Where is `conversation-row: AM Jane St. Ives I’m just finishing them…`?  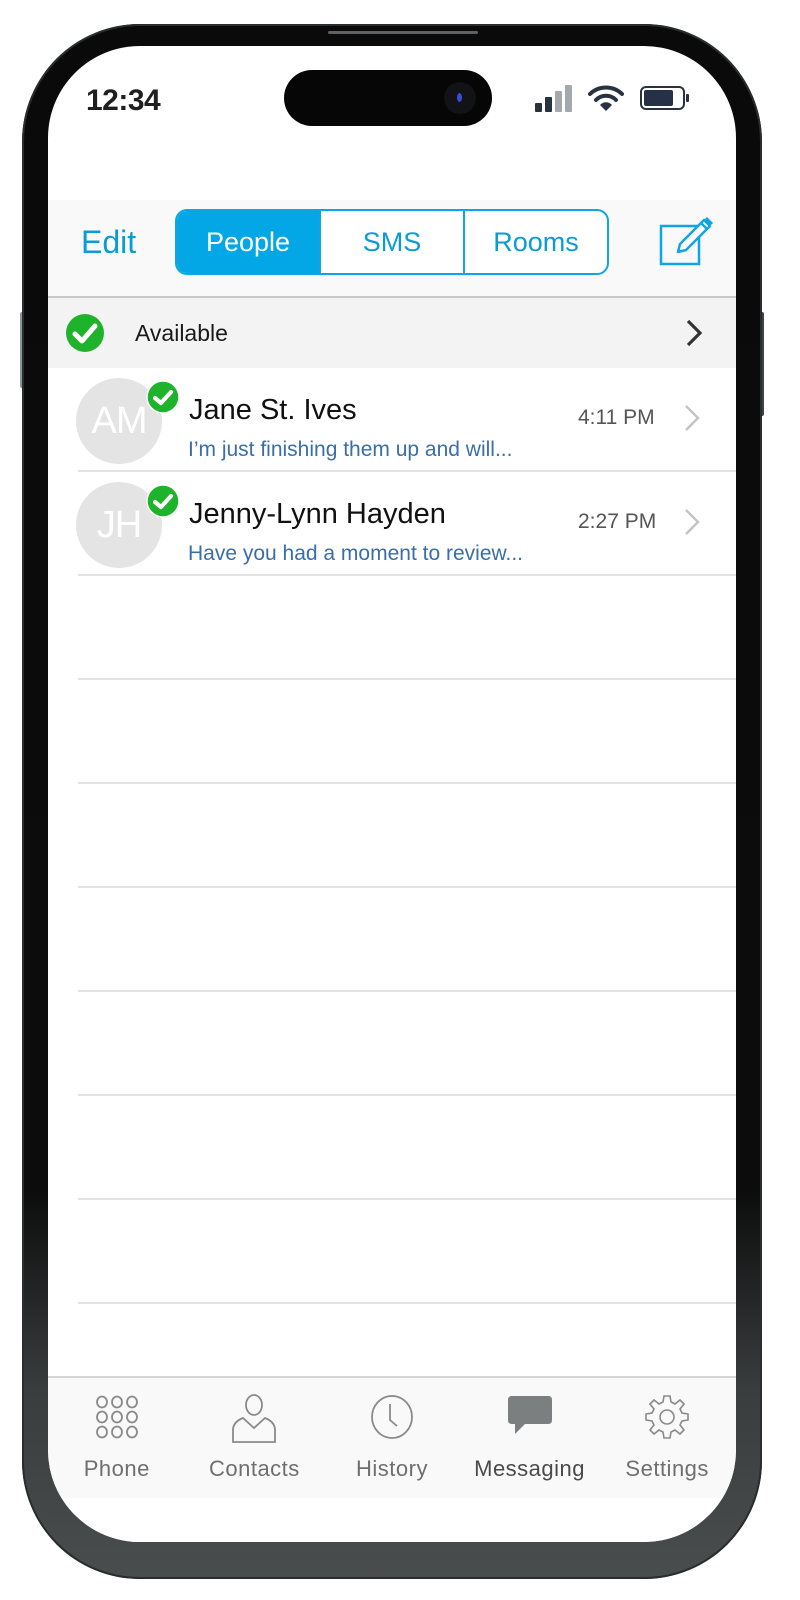 conversation-row: AM Jane St. Ives I’m just finishing them… is located at coordinates (406, 420).